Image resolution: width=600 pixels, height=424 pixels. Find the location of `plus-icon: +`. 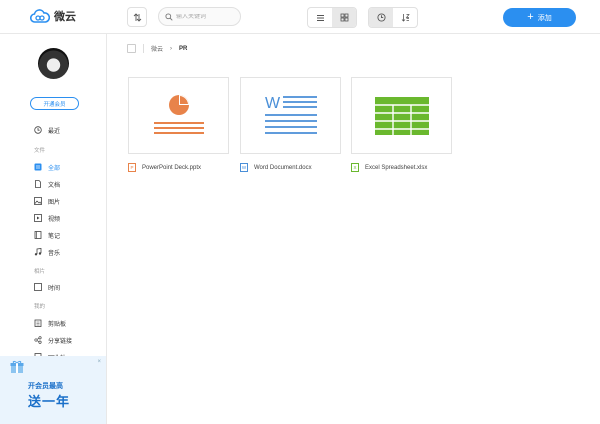

plus-icon: + is located at coordinates (530, 17).